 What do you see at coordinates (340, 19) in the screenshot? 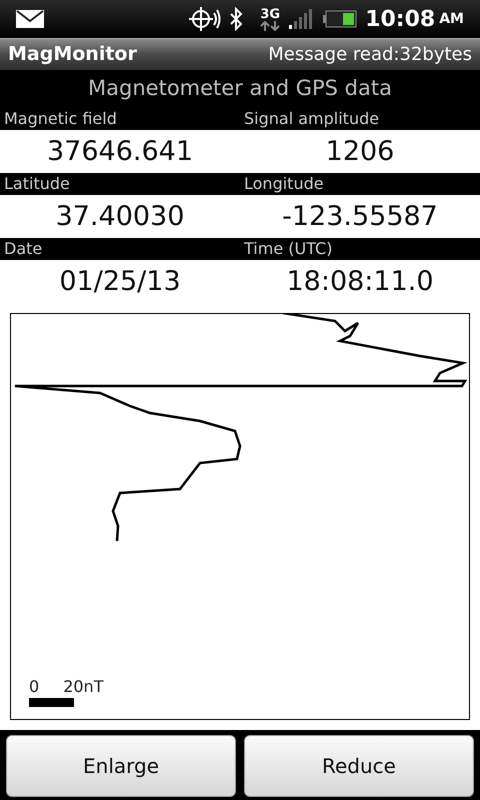
I see `battery-icon` at bounding box center [340, 19].